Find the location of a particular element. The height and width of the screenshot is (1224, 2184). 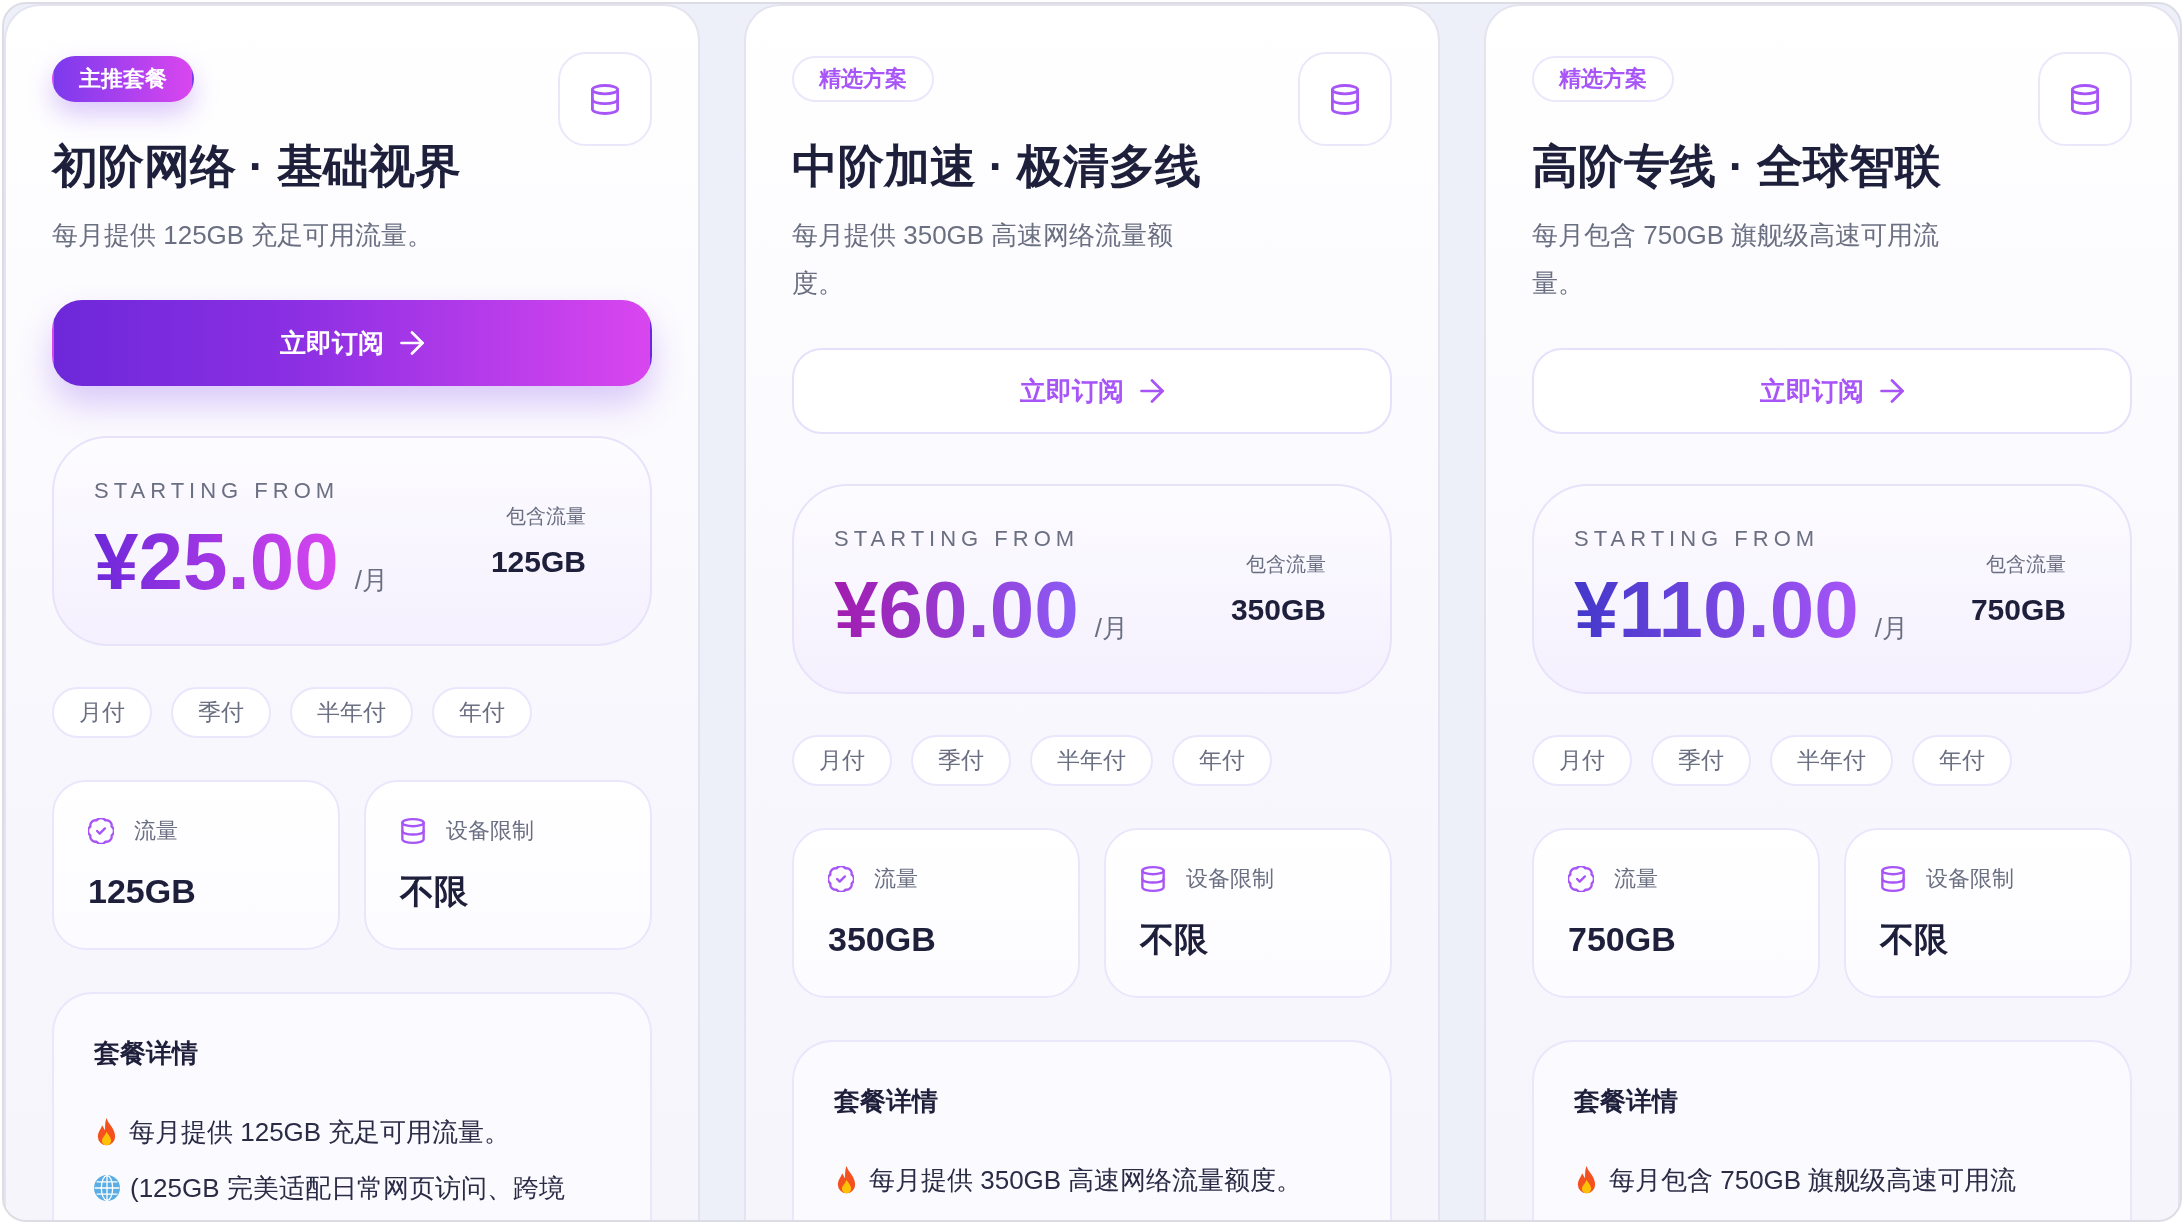

plan-badge: 主推套餐 is located at coordinates (123, 79).